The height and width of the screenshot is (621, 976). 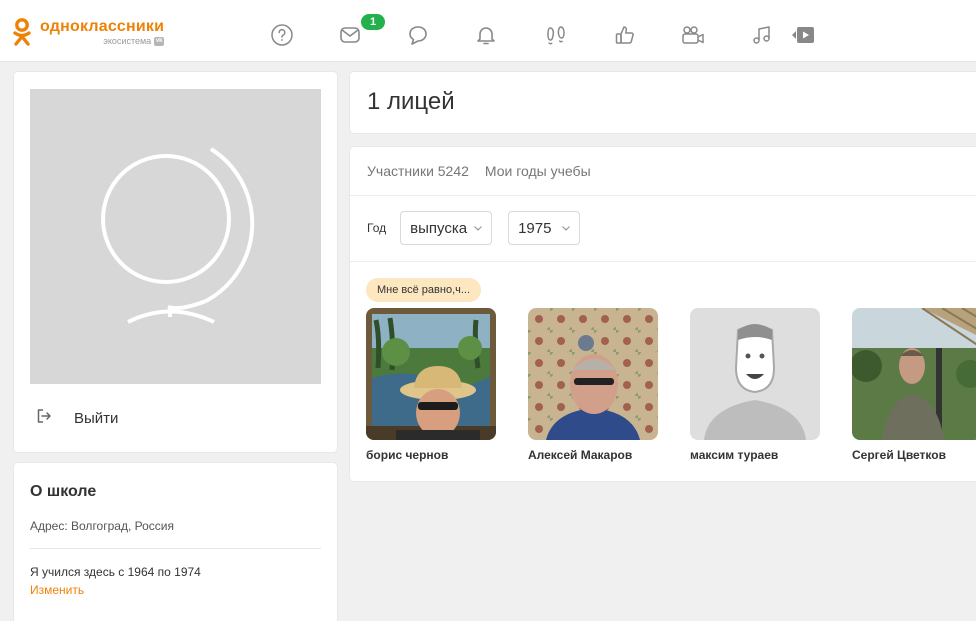 I want to click on tab-members: Участники 5242, so click(x=418, y=171).